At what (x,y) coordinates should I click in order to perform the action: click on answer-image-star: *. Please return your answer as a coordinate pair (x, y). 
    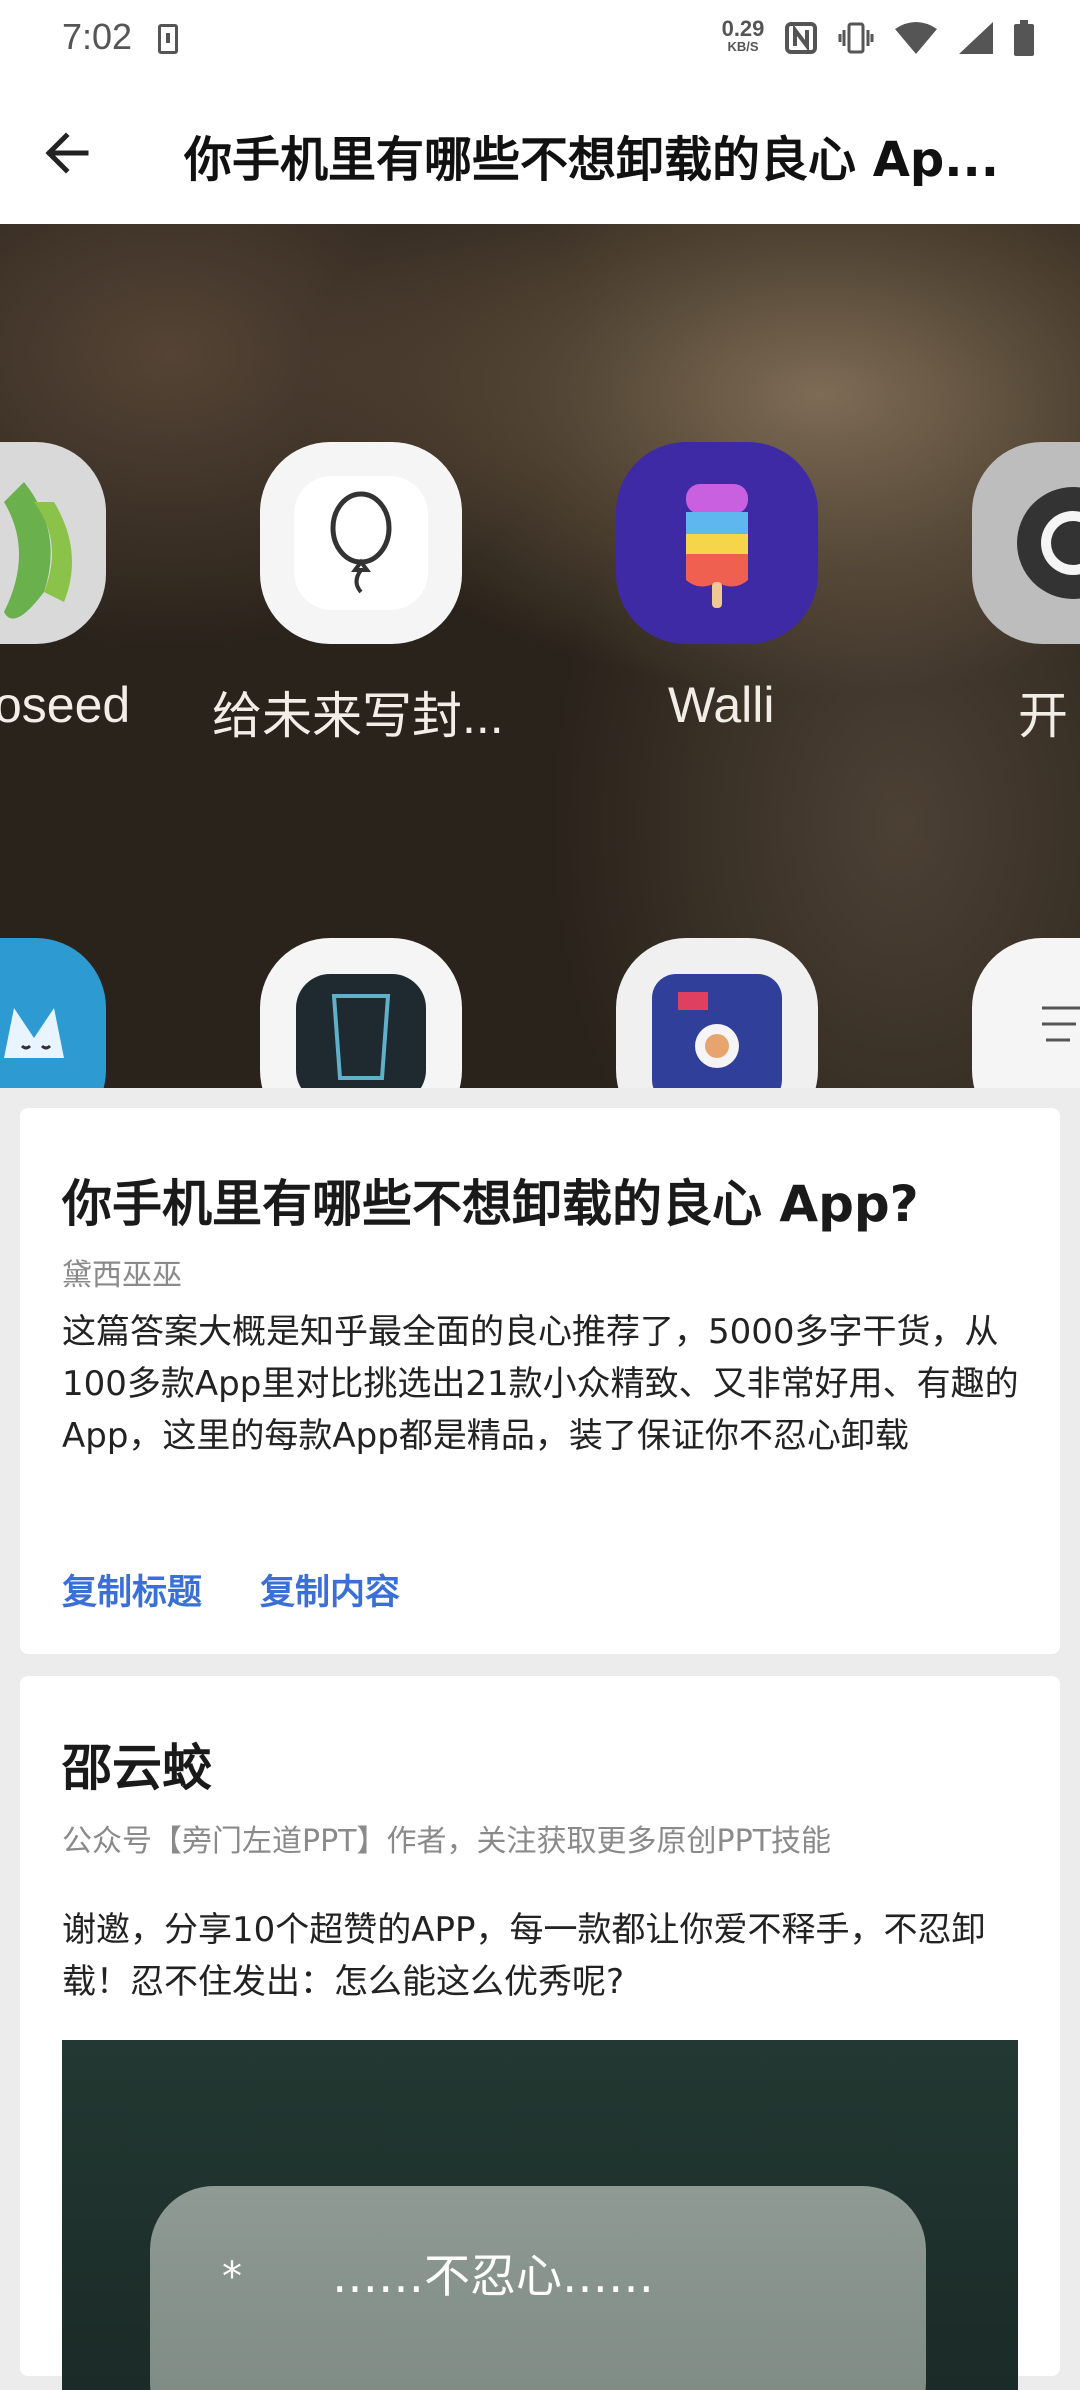
    Looking at the image, I should click on (232, 2277).